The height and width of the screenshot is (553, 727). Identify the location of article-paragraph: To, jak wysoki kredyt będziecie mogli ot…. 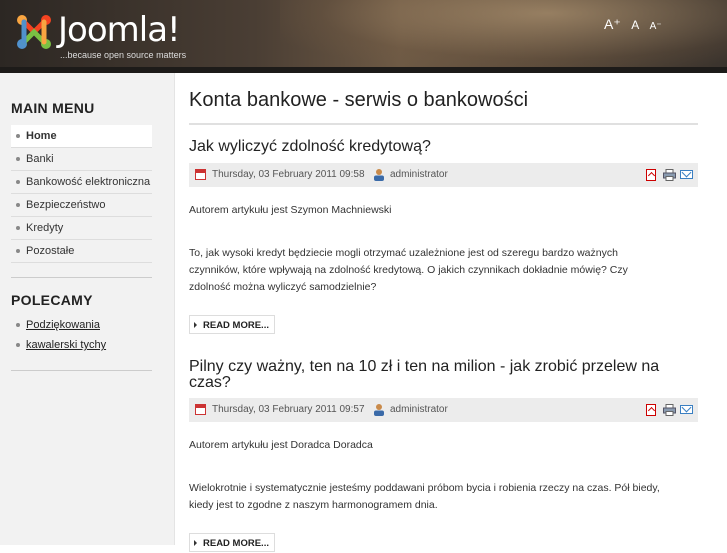
(408, 270).